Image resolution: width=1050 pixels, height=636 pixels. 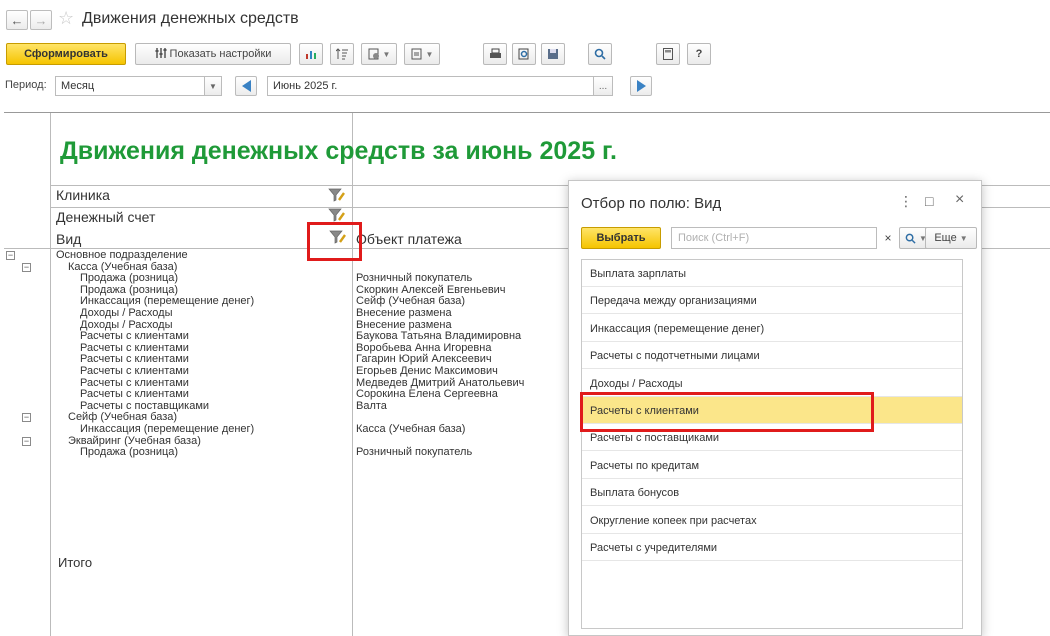 What do you see at coordinates (772, 465) in the screenshot?
I see `list-item: Расчеты по кредитам` at bounding box center [772, 465].